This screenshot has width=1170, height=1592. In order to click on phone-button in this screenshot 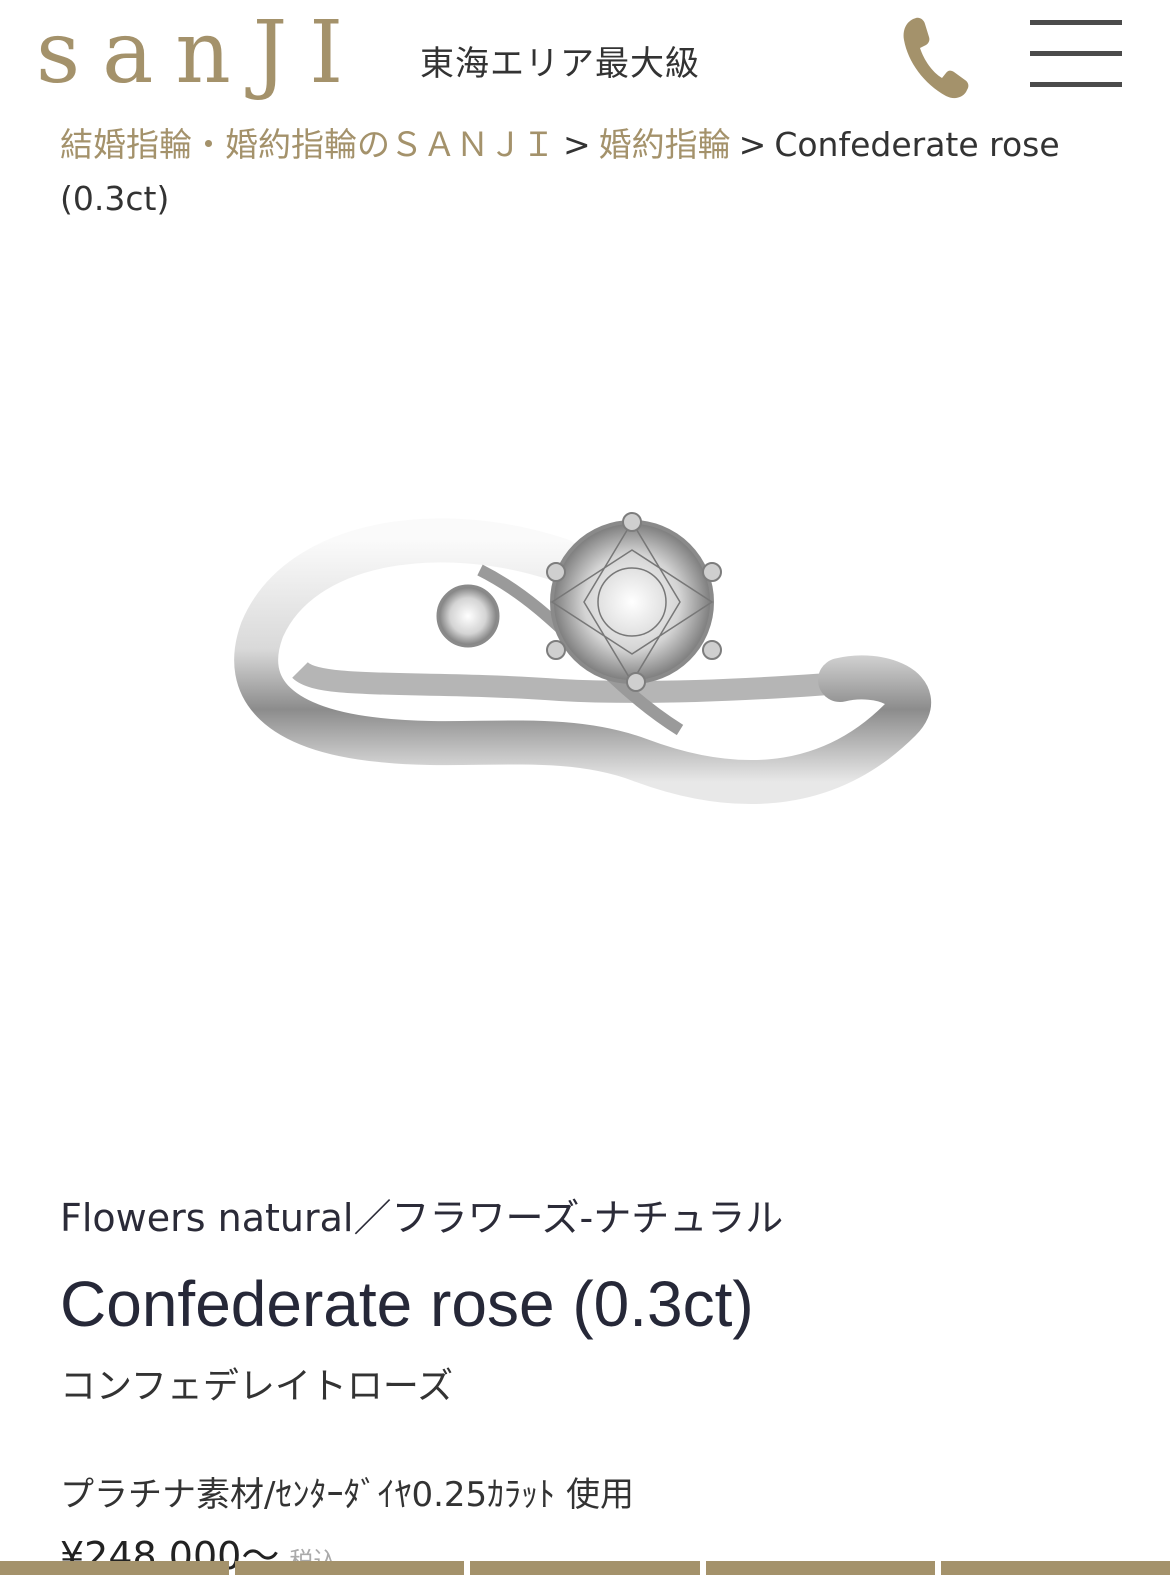, I will do `click(936, 57)`.